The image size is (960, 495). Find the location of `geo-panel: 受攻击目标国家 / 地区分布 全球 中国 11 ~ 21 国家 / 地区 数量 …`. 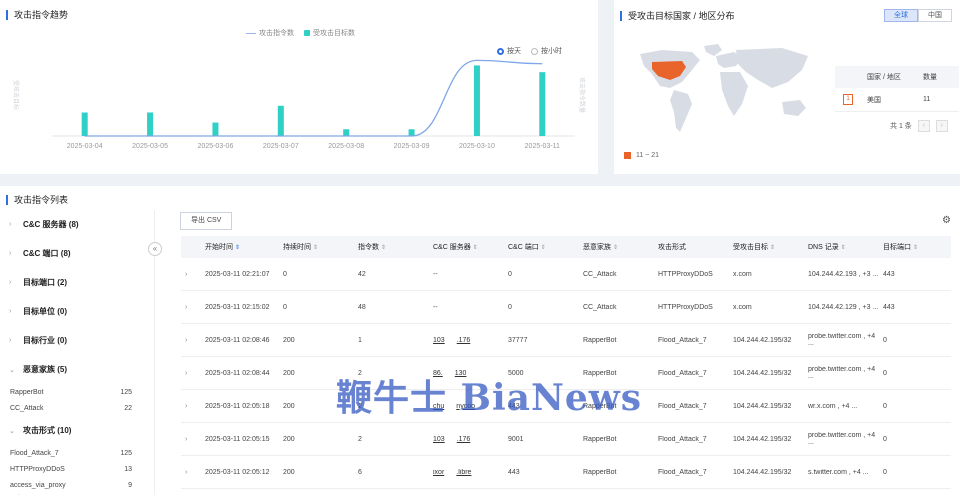

geo-panel: 受攻击目标国家 / 地区分布 全球 中国 11 ~ 21 国家 / 地区 数量 … is located at coordinates (787, 87).